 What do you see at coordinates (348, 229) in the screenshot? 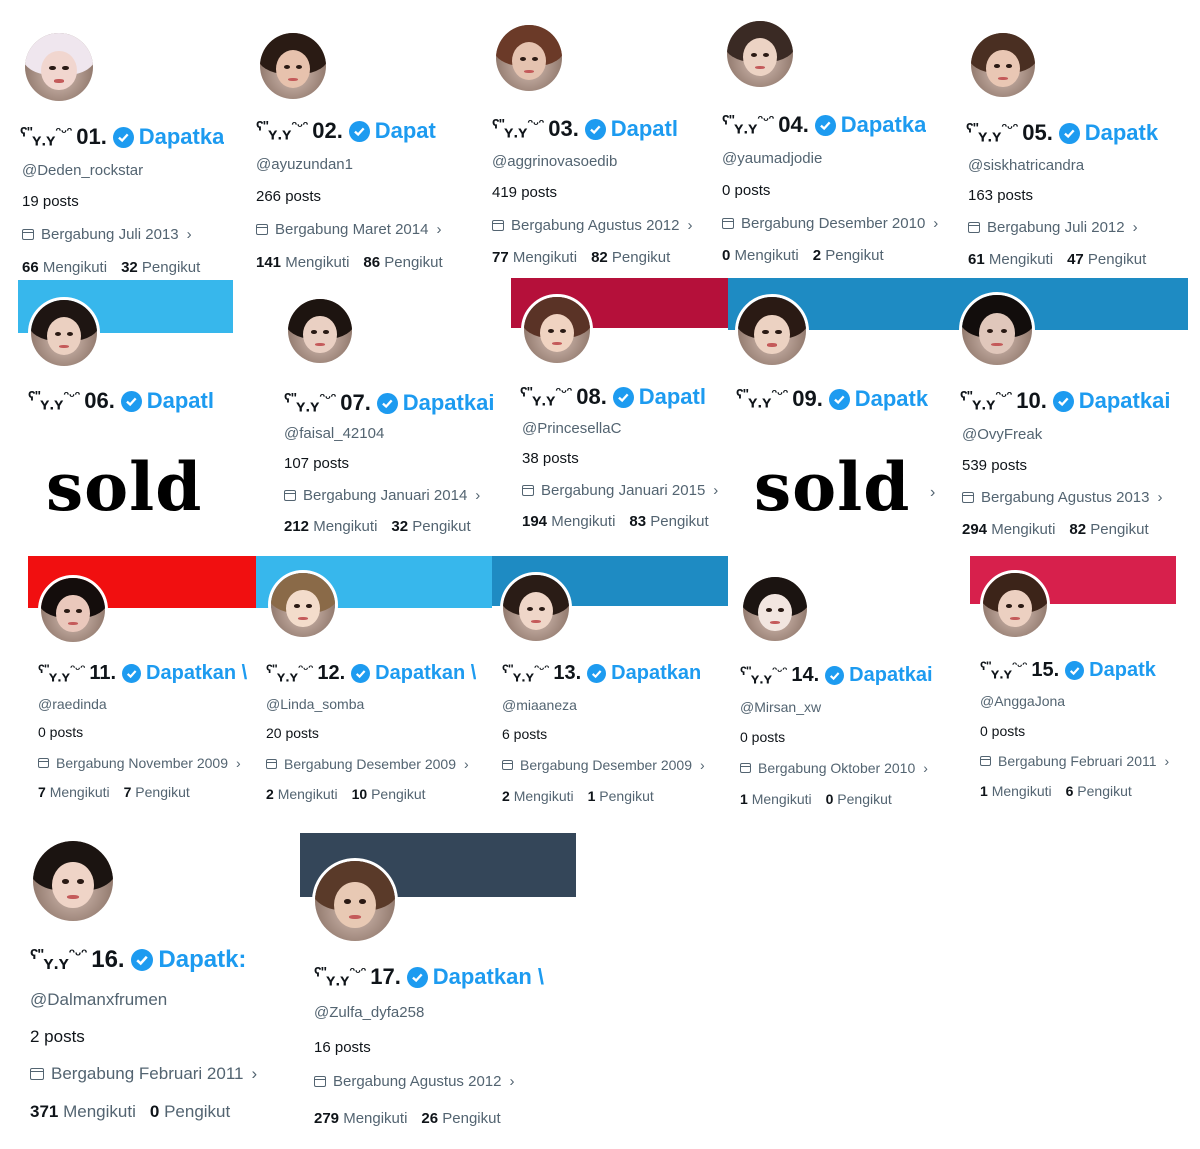
I see `join-date: Bergabung Maret 2014 ›` at bounding box center [348, 229].